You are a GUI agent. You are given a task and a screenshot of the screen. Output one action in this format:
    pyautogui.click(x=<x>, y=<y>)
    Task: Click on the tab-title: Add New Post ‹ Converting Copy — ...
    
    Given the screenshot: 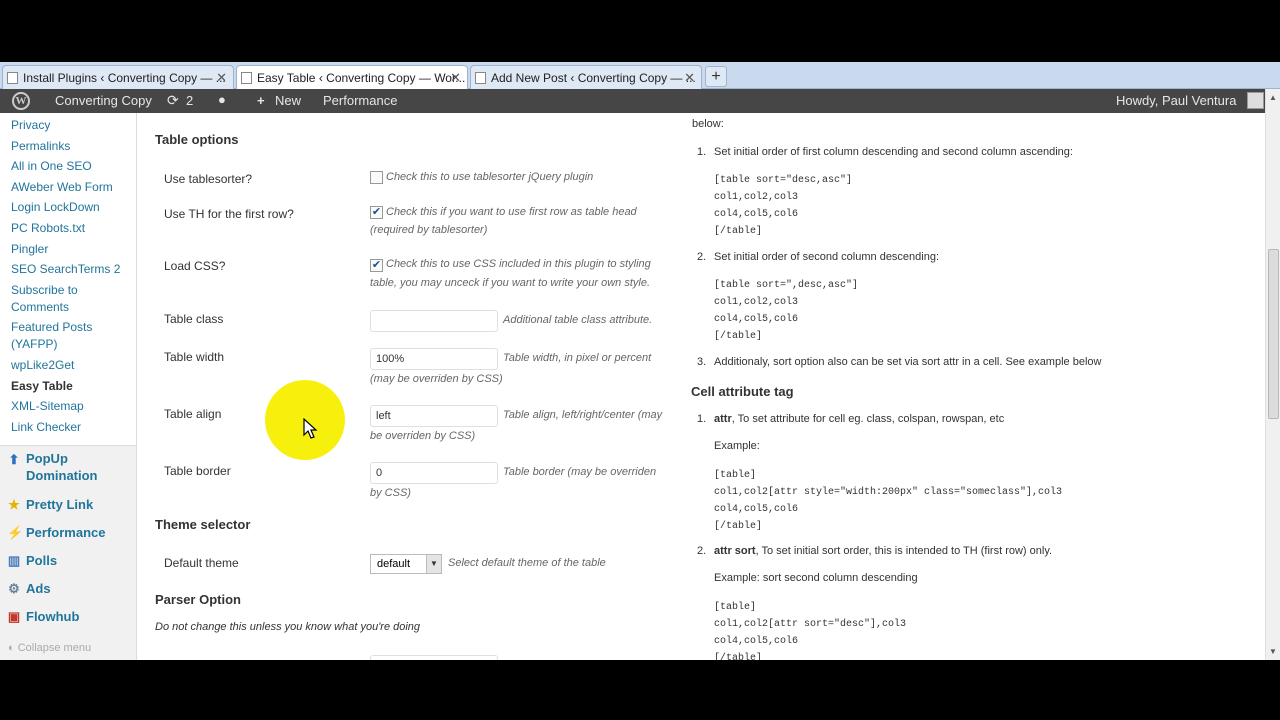 What is the action you would take?
    pyautogui.click(x=593, y=78)
    